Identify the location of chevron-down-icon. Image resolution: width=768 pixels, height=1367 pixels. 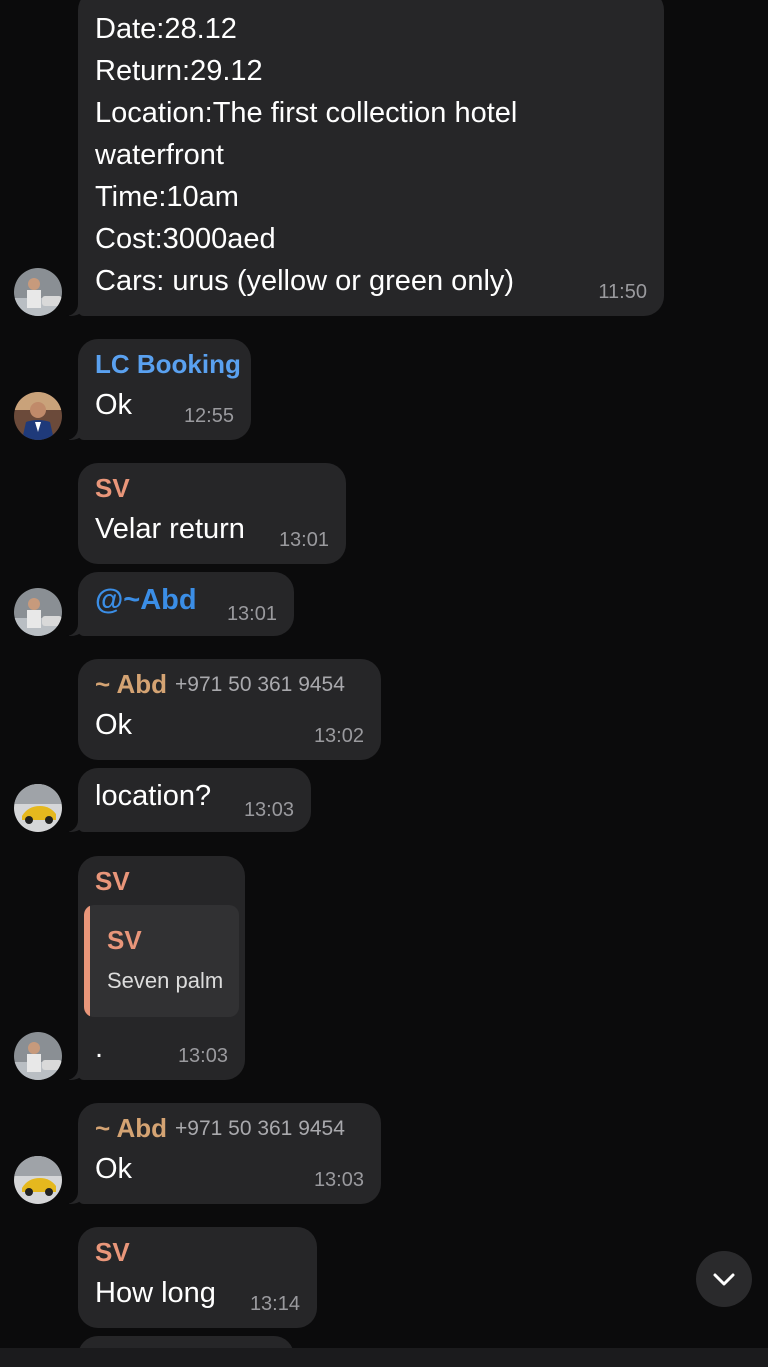
(724, 1279).